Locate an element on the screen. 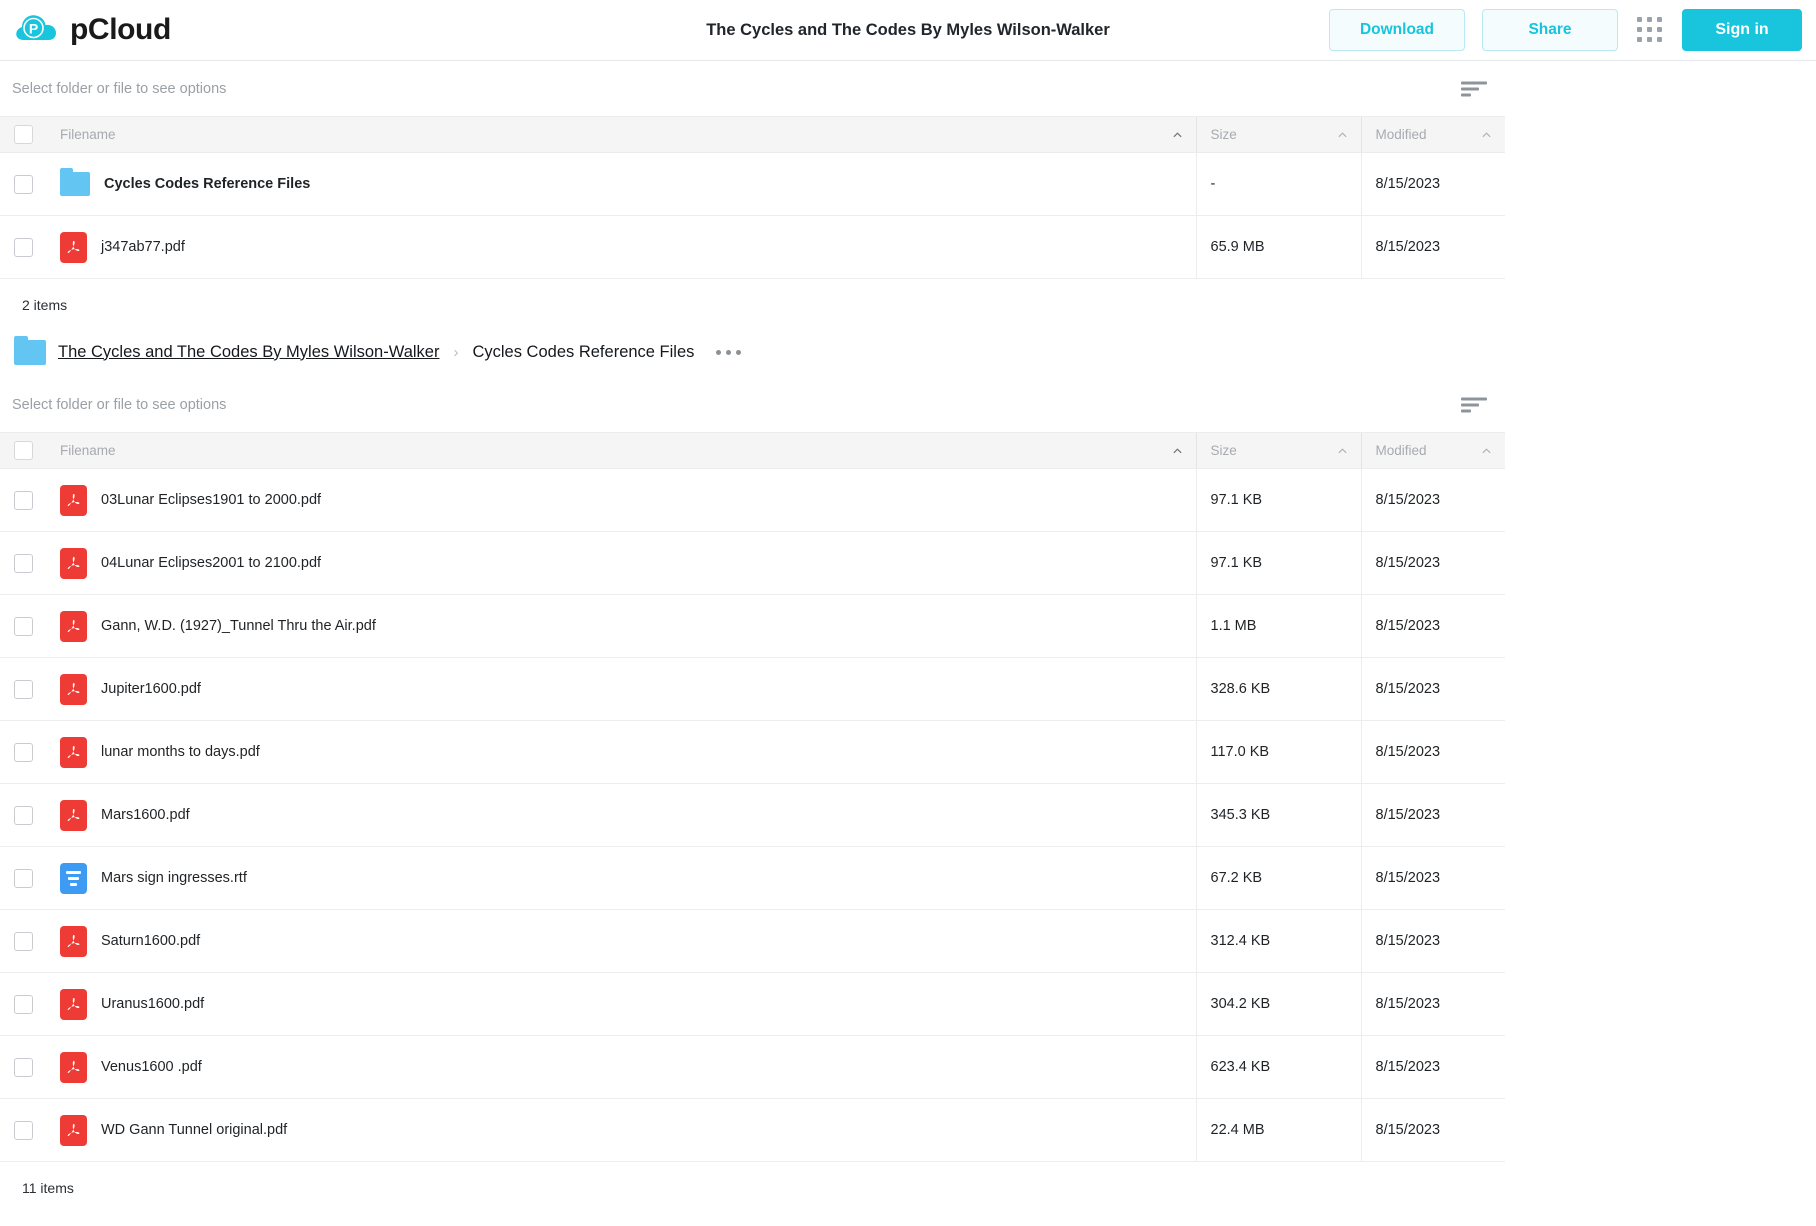 This screenshot has width=1816, height=1226. file-name: Uranus1600.pdf is located at coordinates (153, 1004).